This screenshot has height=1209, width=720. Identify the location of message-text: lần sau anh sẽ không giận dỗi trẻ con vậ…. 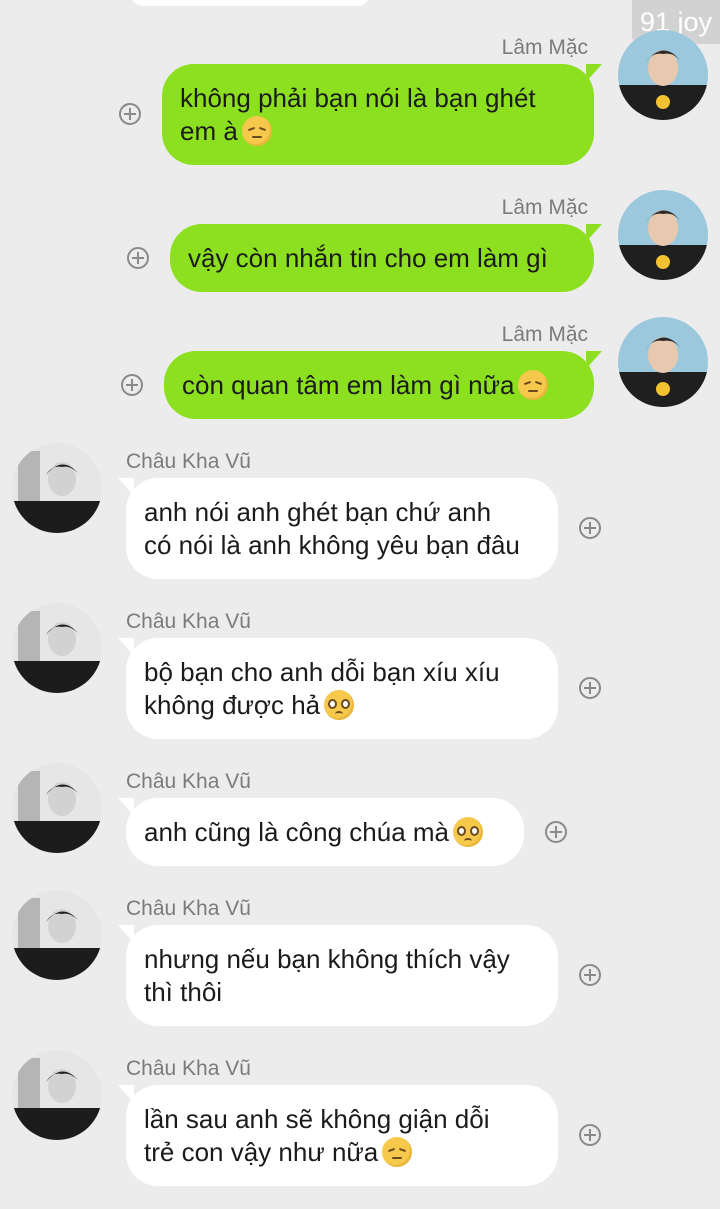
(317, 1135).